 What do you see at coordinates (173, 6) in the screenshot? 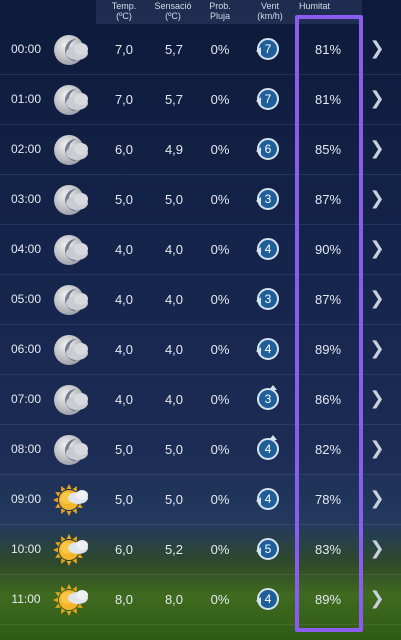
I see `header-feel-label: Sensació` at bounding box center [173, 6].